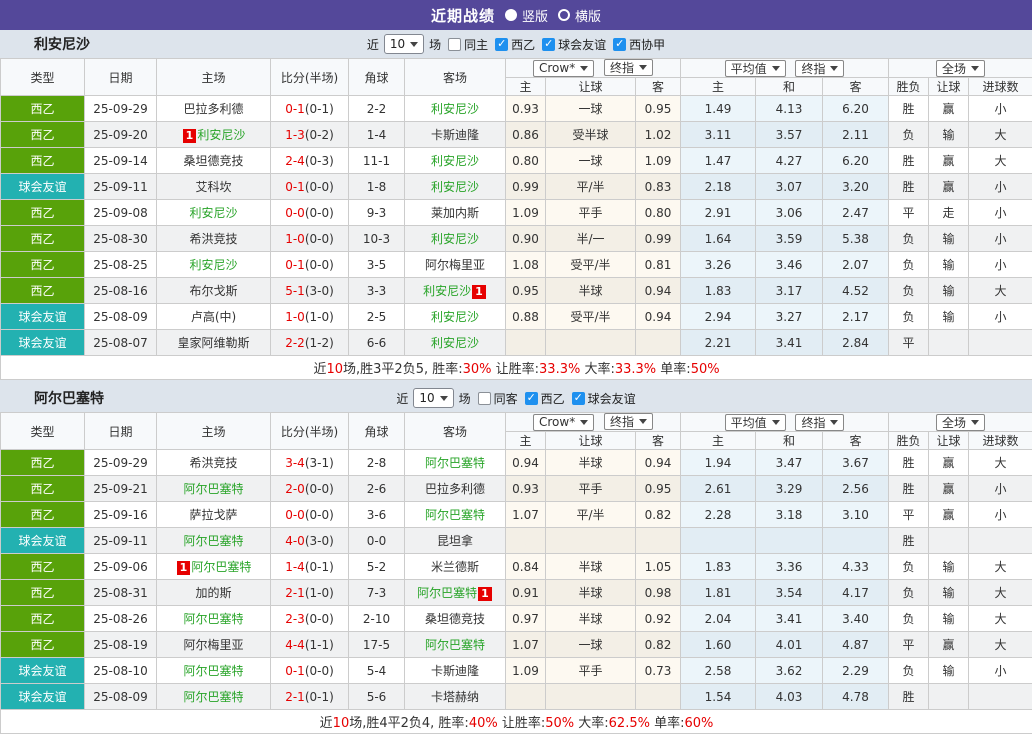 Image resolution: width=1032 pixels, height=734 pixels. What do you see at coordinates (221, 567) in the screenshot?
I see `home-team-name: 阿尔巴塞特` at bounding box center [221, 567].